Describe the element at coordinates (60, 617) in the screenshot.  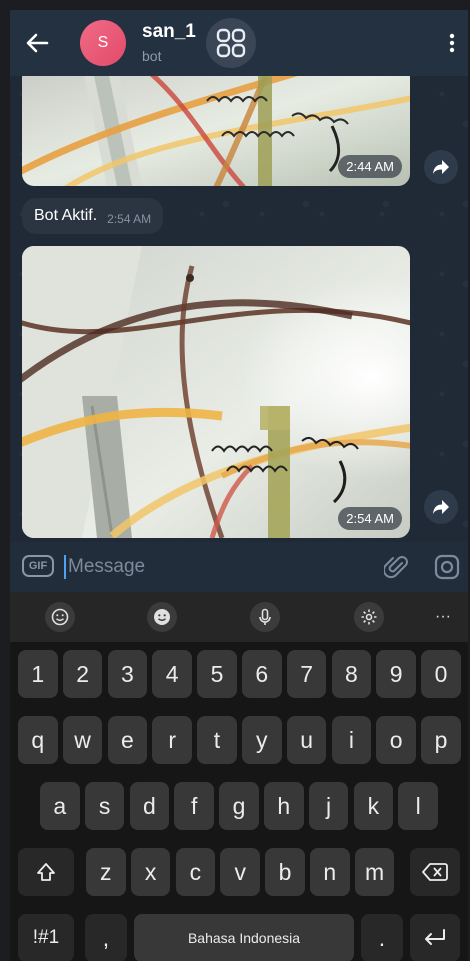
I see `emoji-icon` at that location.